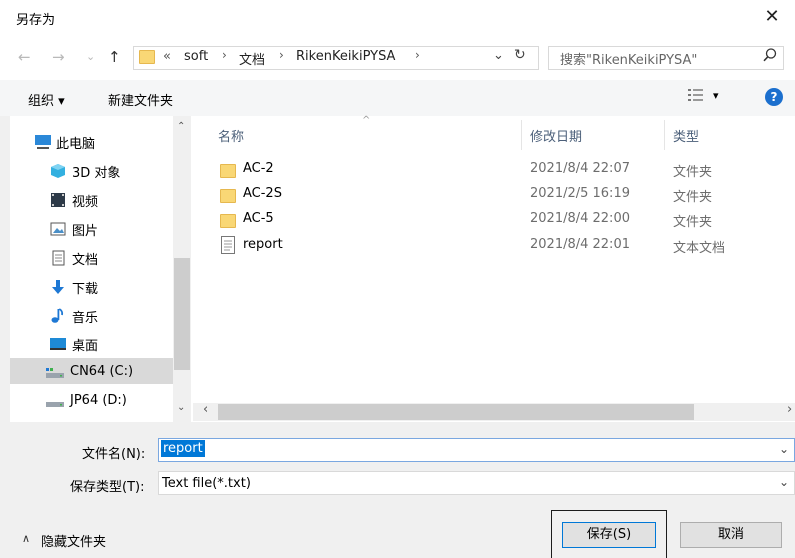  I want to click on column-header-name: 名称, so click(231, 135).